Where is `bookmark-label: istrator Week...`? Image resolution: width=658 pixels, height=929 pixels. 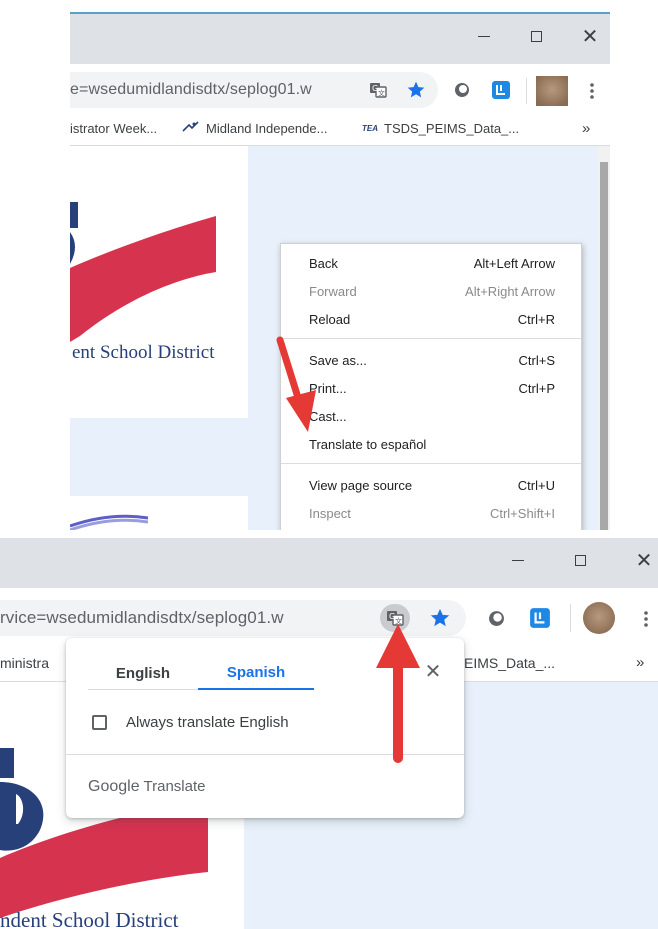 bookmark-label: istrator Week... is located at coordinates (114, 128).